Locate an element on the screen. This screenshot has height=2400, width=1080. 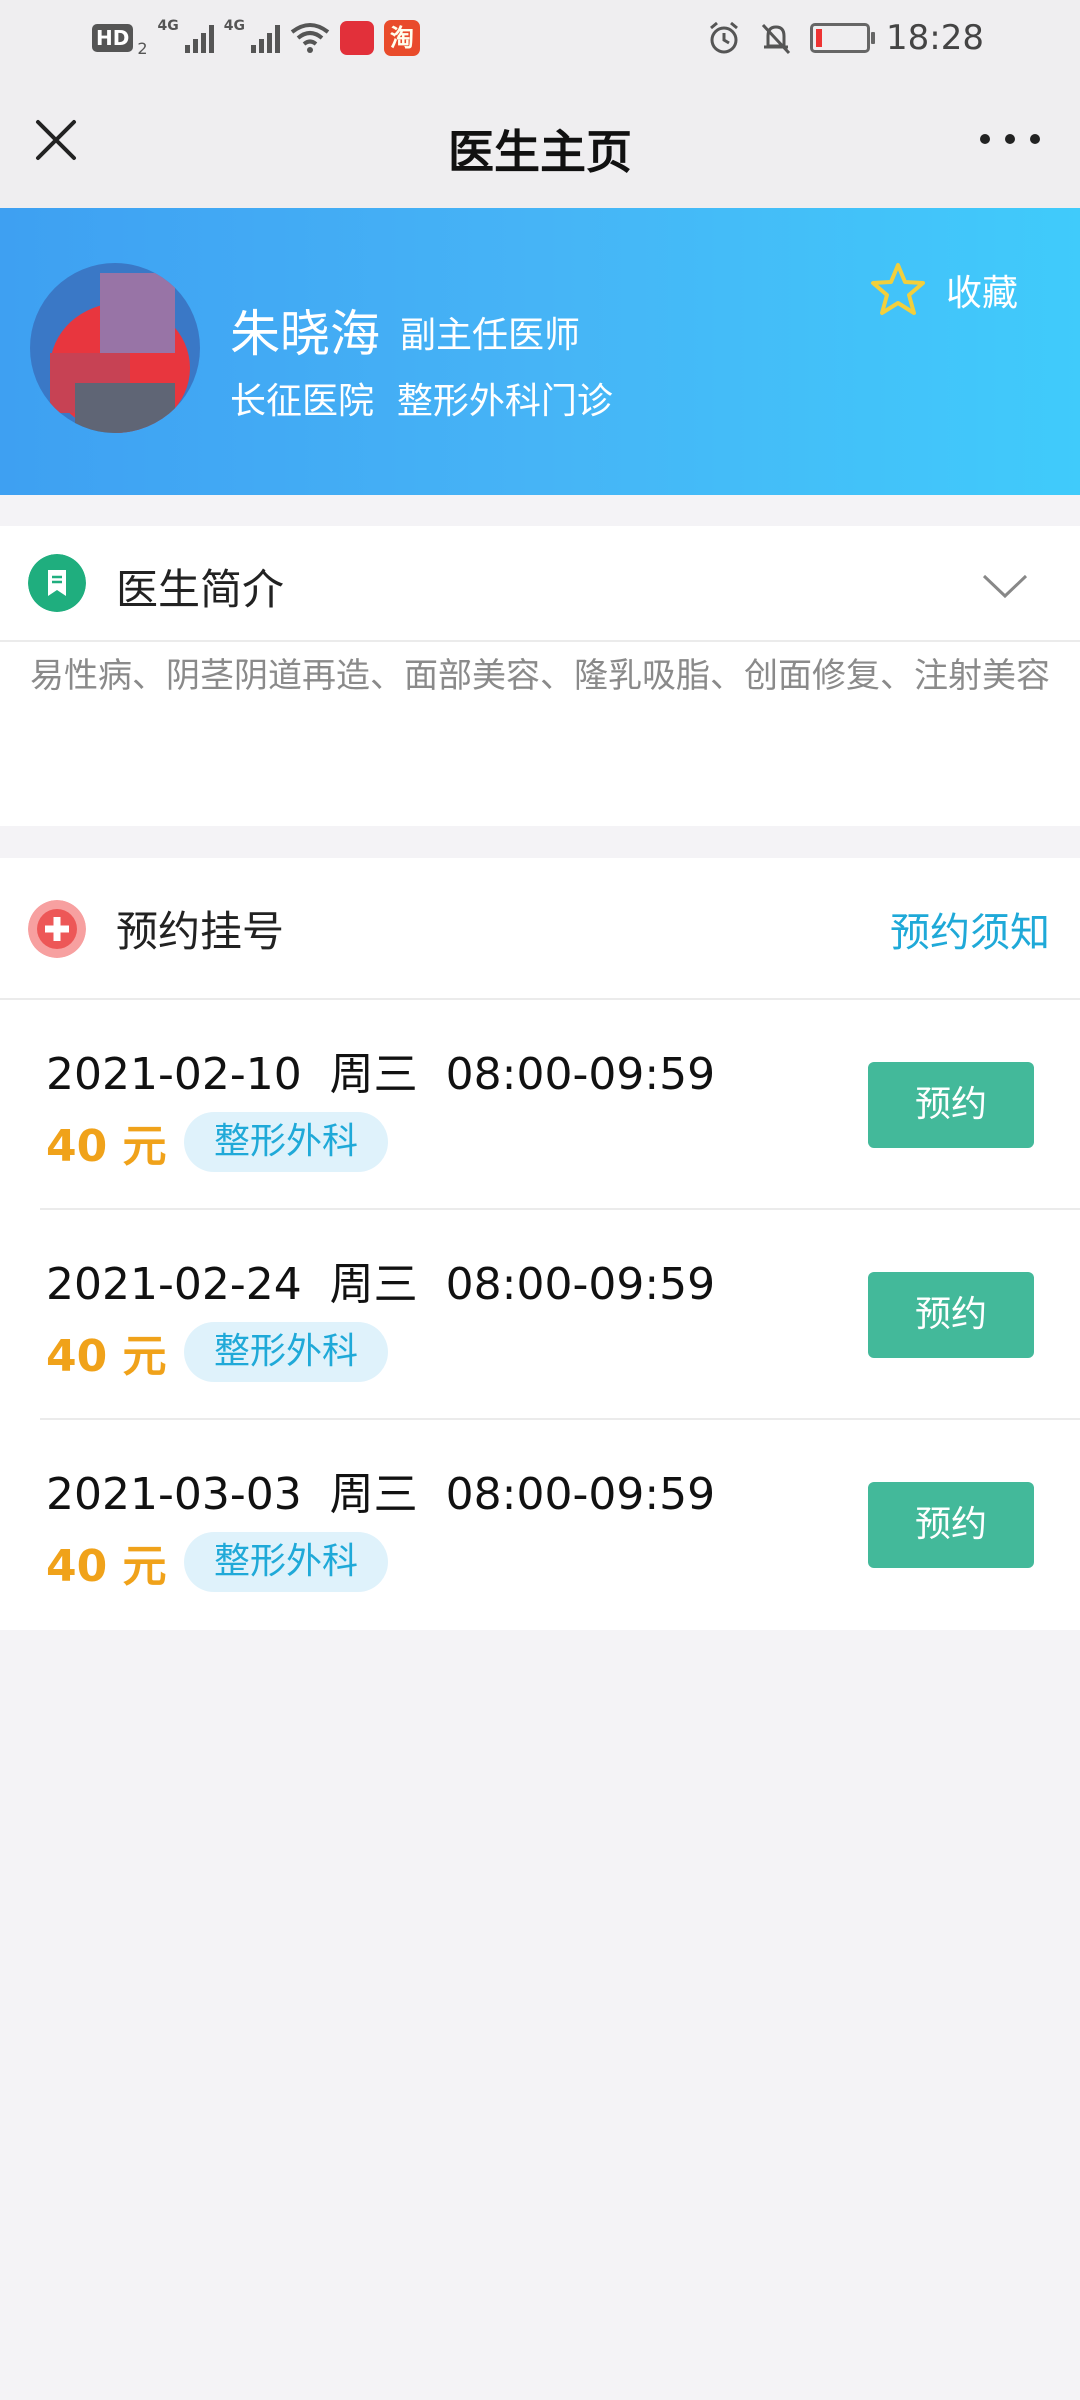
slot-row: 2021-02-10 周三 08:00-09:59 40 元 整形外科 预约 is located at coordinates (540, 1105).